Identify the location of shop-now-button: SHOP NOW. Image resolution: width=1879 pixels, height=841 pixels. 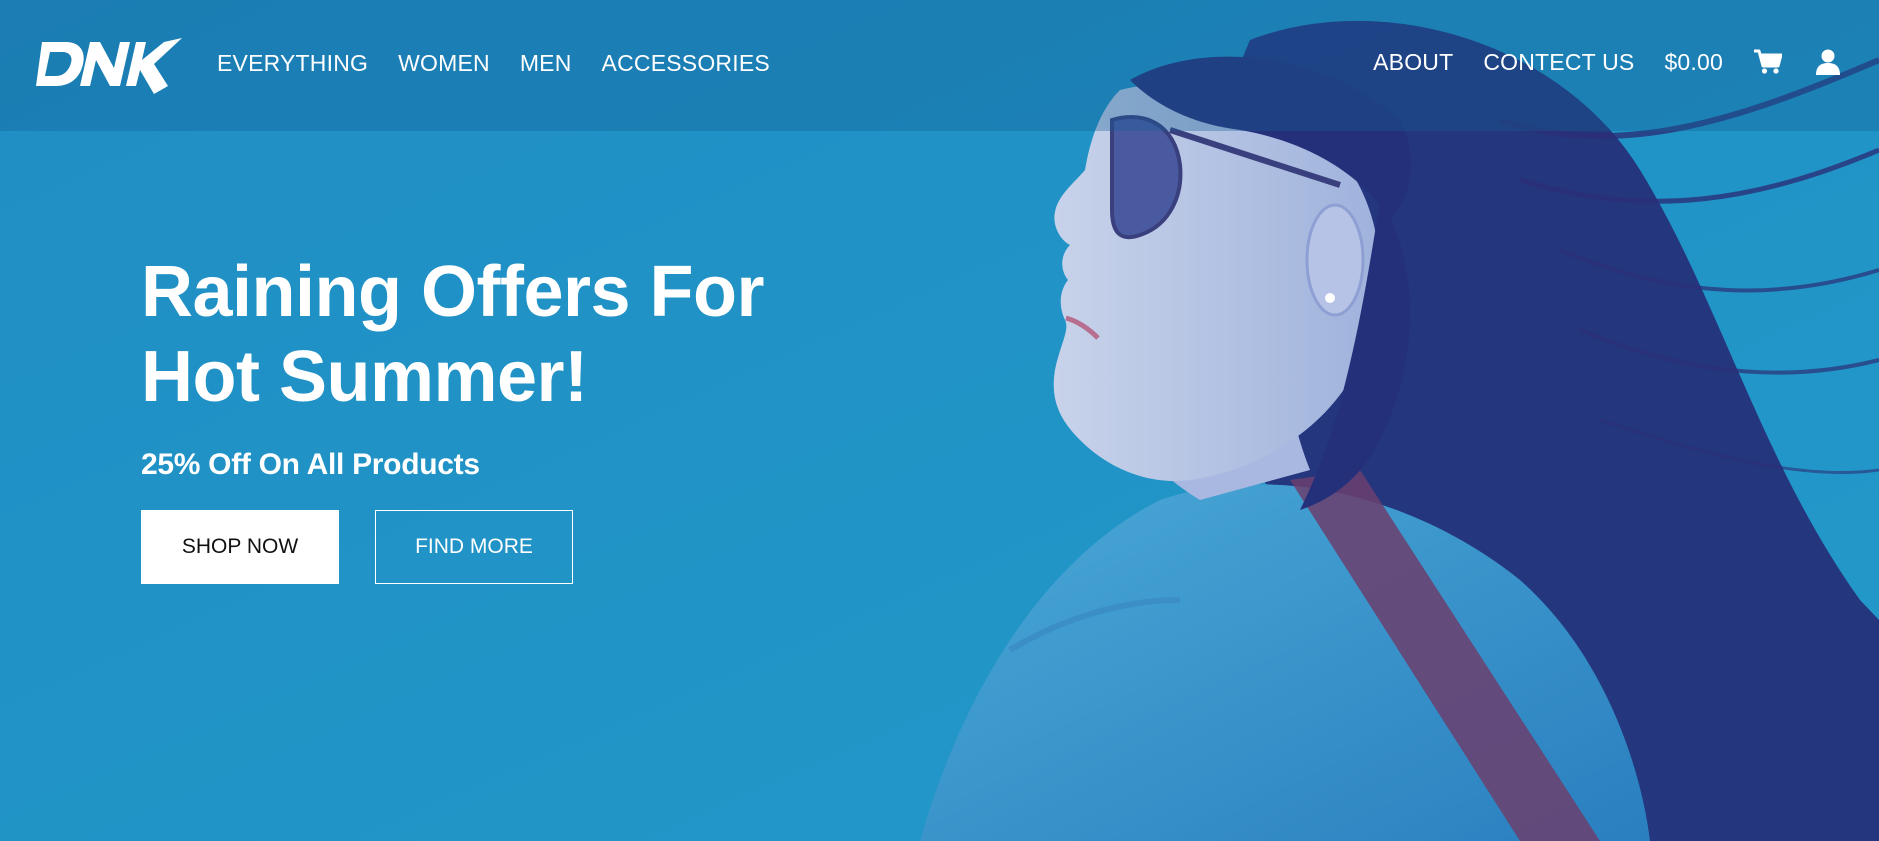
(240, 547).